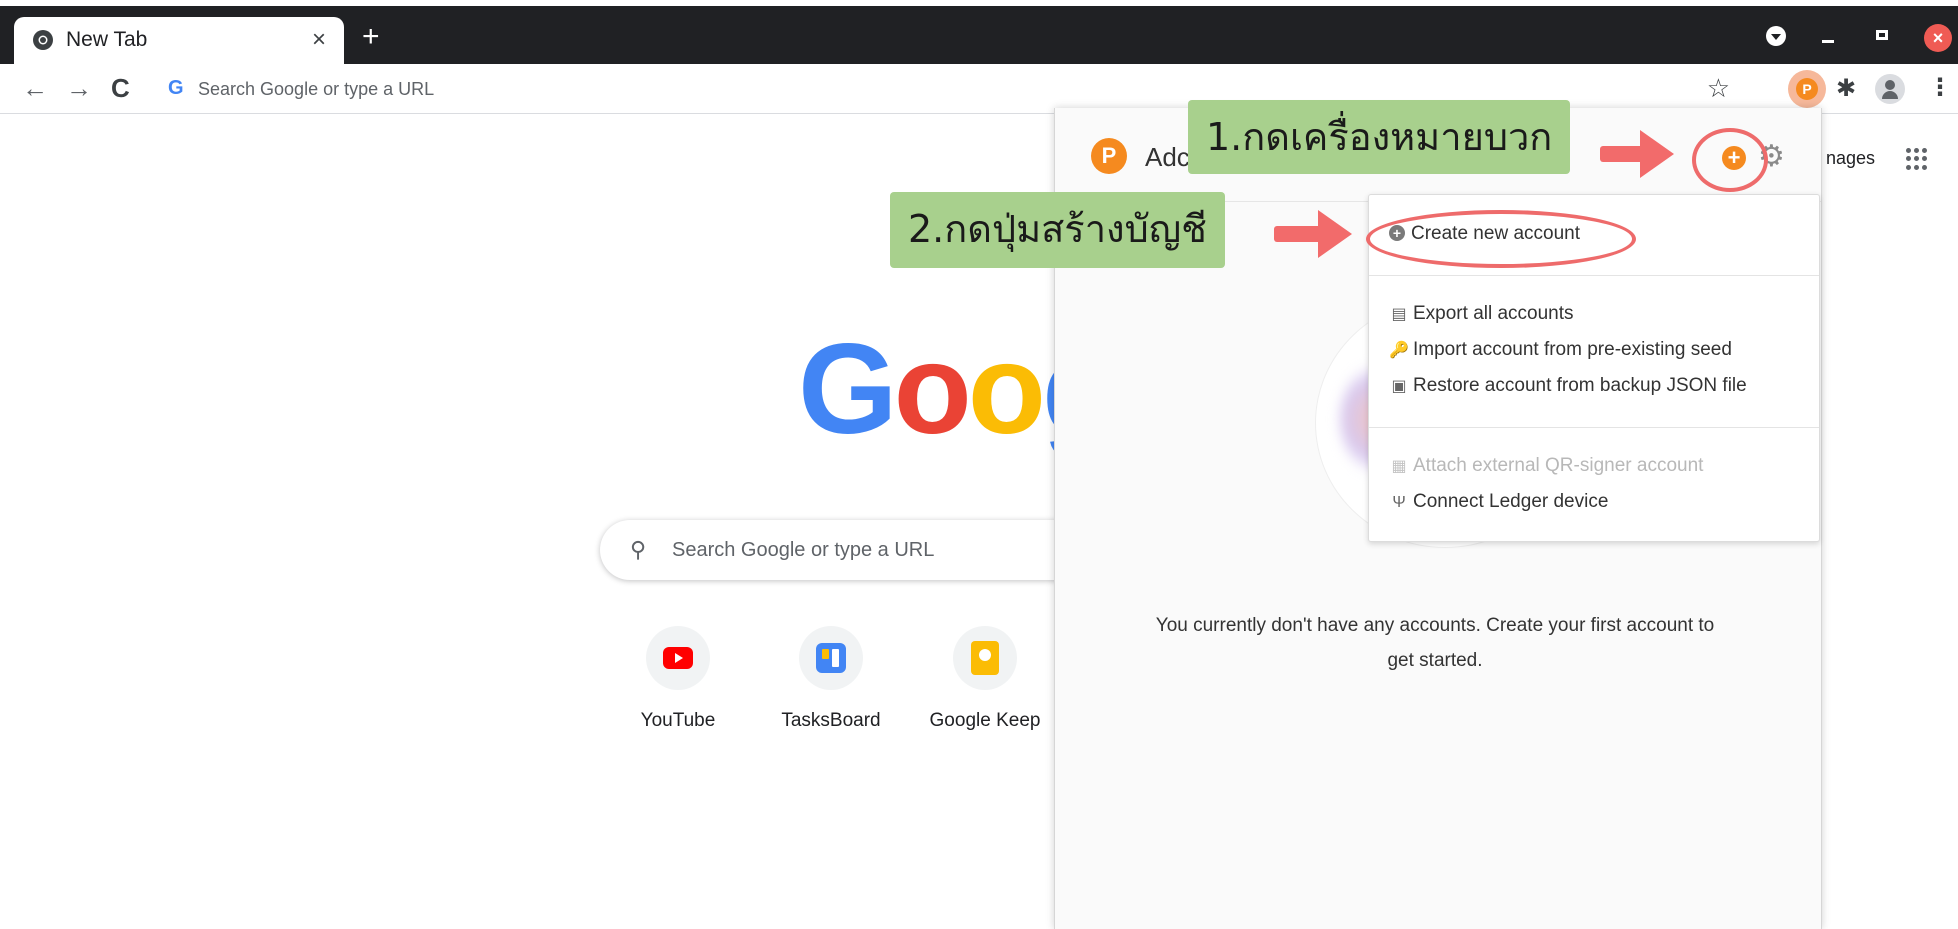 This screenshot has width=1958, height=929. Describe the element at coordinates (43, 40) in the screenshot. I see `chrome-icon` at that location.